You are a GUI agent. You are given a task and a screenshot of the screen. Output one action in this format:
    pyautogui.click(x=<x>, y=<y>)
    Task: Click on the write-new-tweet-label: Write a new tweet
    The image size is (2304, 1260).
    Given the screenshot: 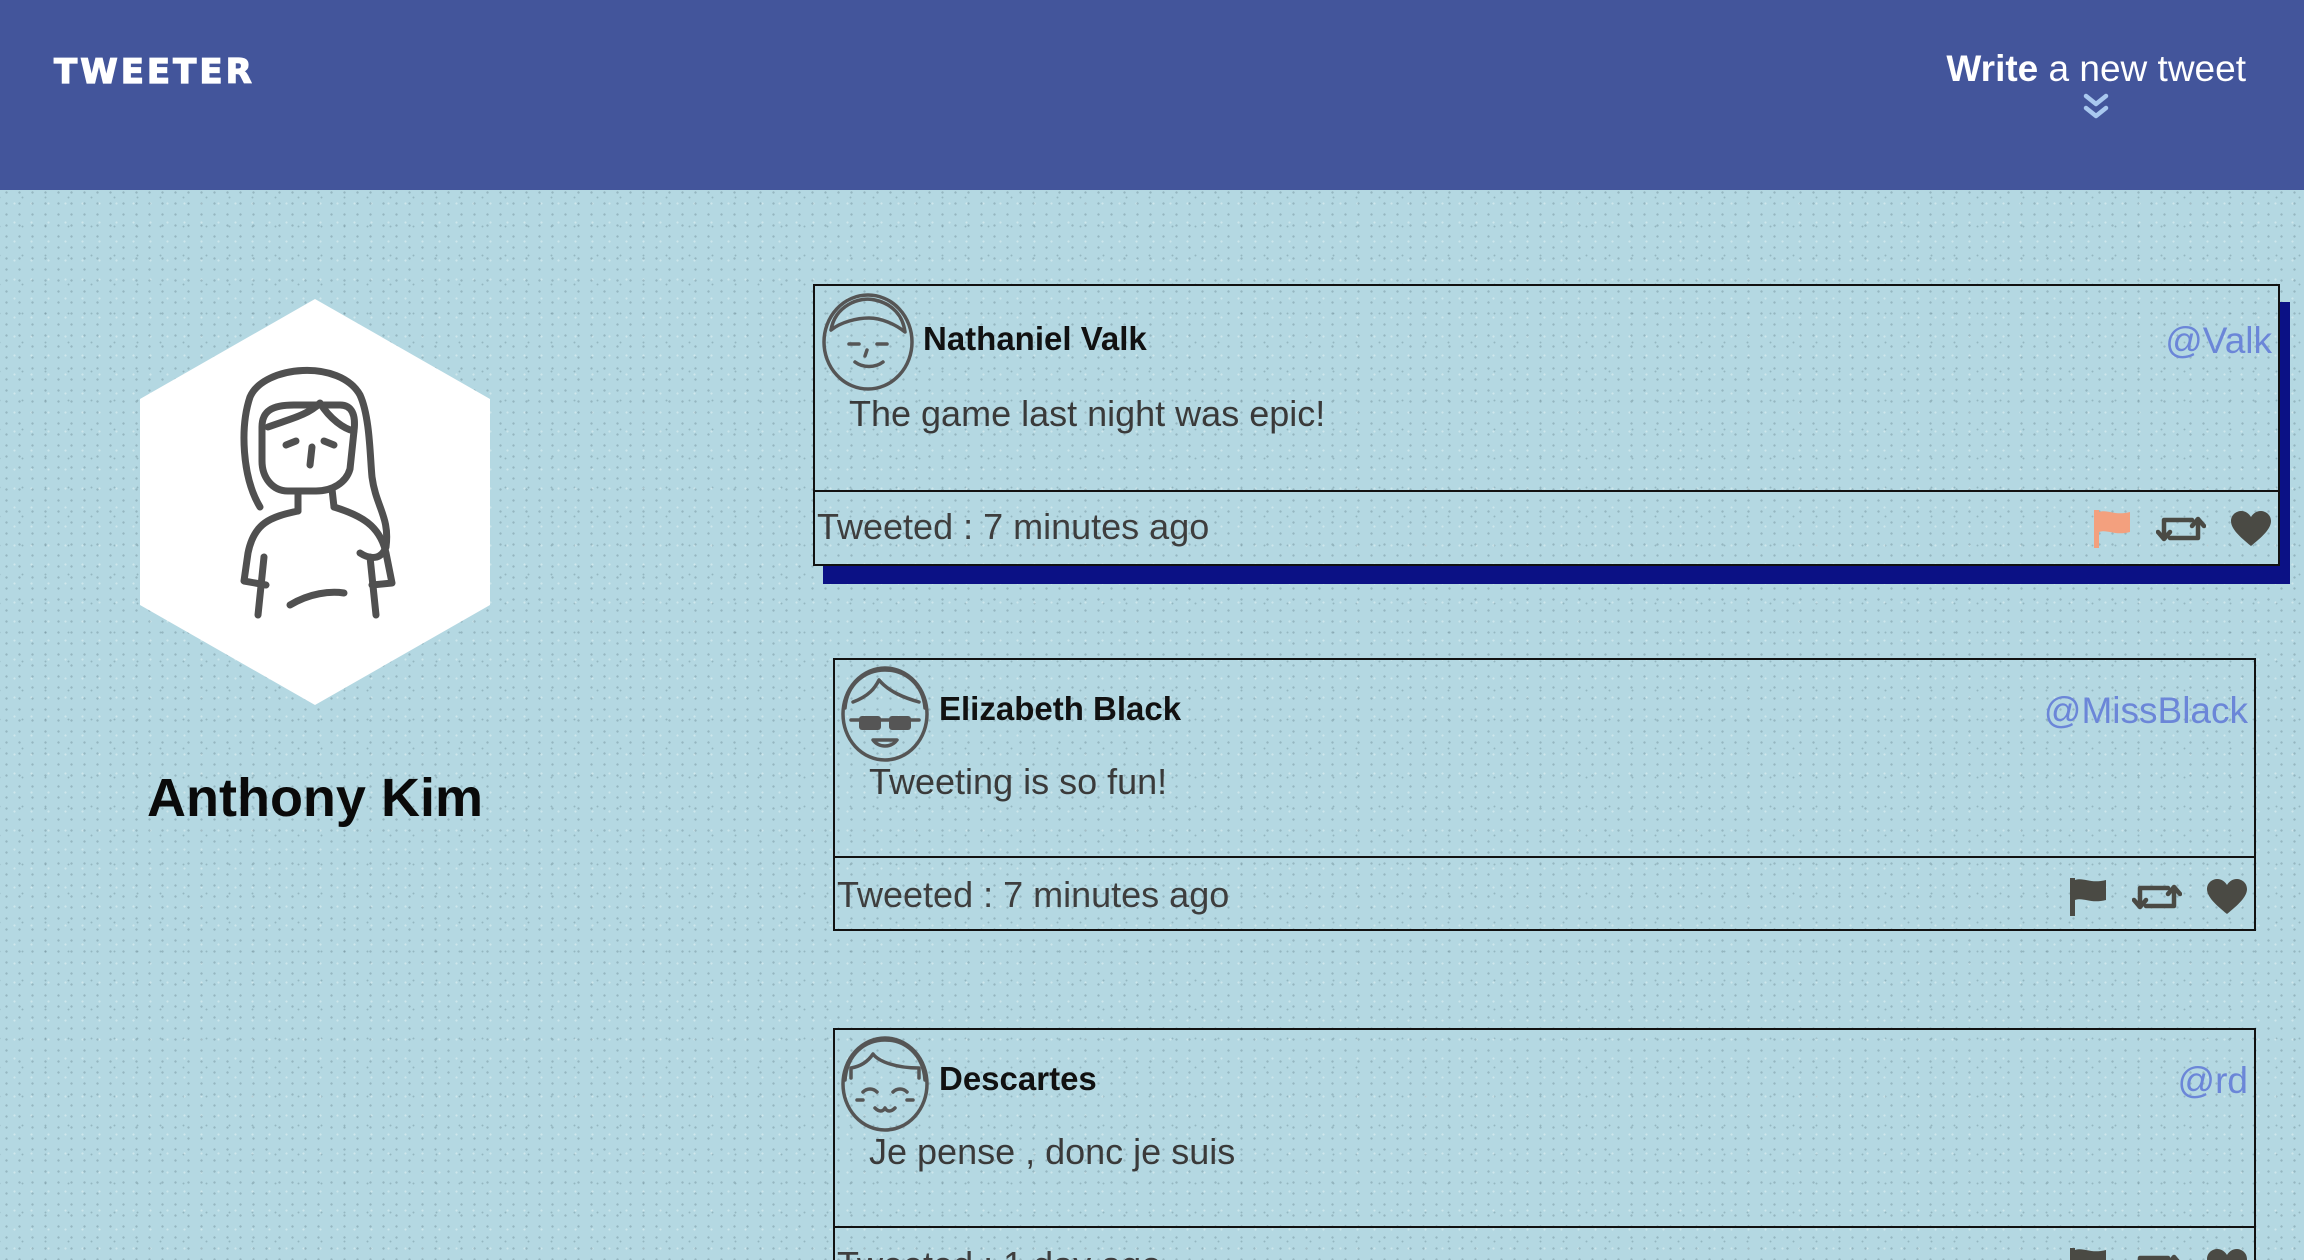 What is the action you would take?
    pyautogui.click(x=2096, y=69)
    